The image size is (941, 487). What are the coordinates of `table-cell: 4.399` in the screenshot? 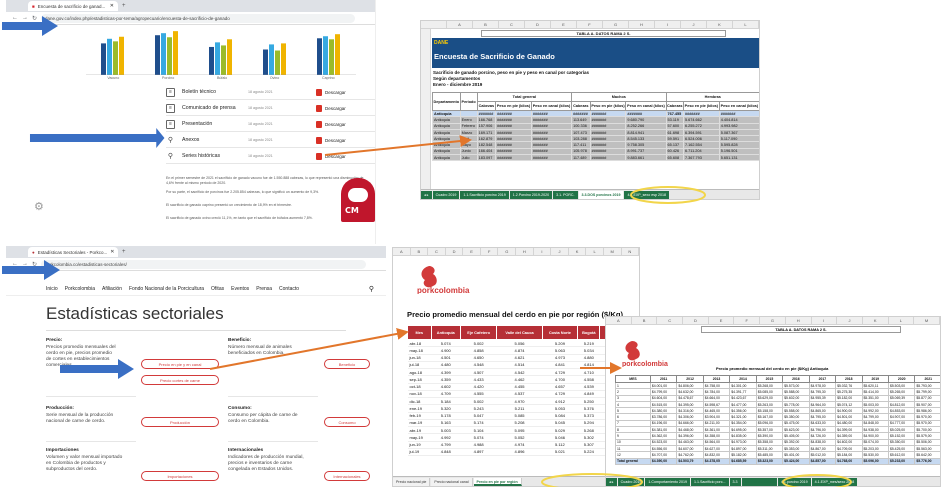 It's located at (446, 372).